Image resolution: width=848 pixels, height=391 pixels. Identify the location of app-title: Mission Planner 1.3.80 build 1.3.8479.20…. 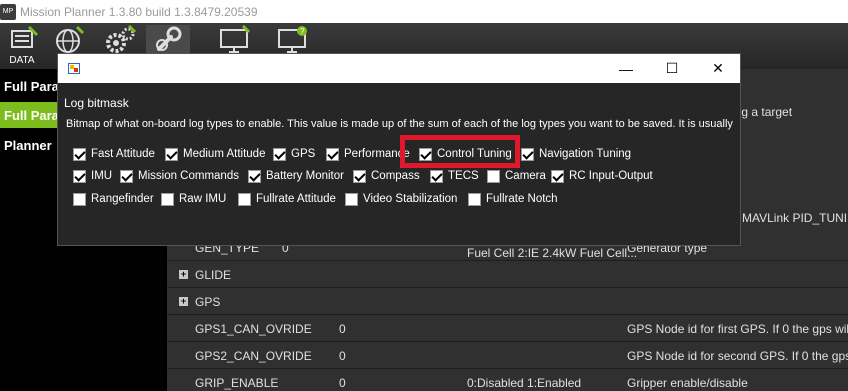
(139, 11).